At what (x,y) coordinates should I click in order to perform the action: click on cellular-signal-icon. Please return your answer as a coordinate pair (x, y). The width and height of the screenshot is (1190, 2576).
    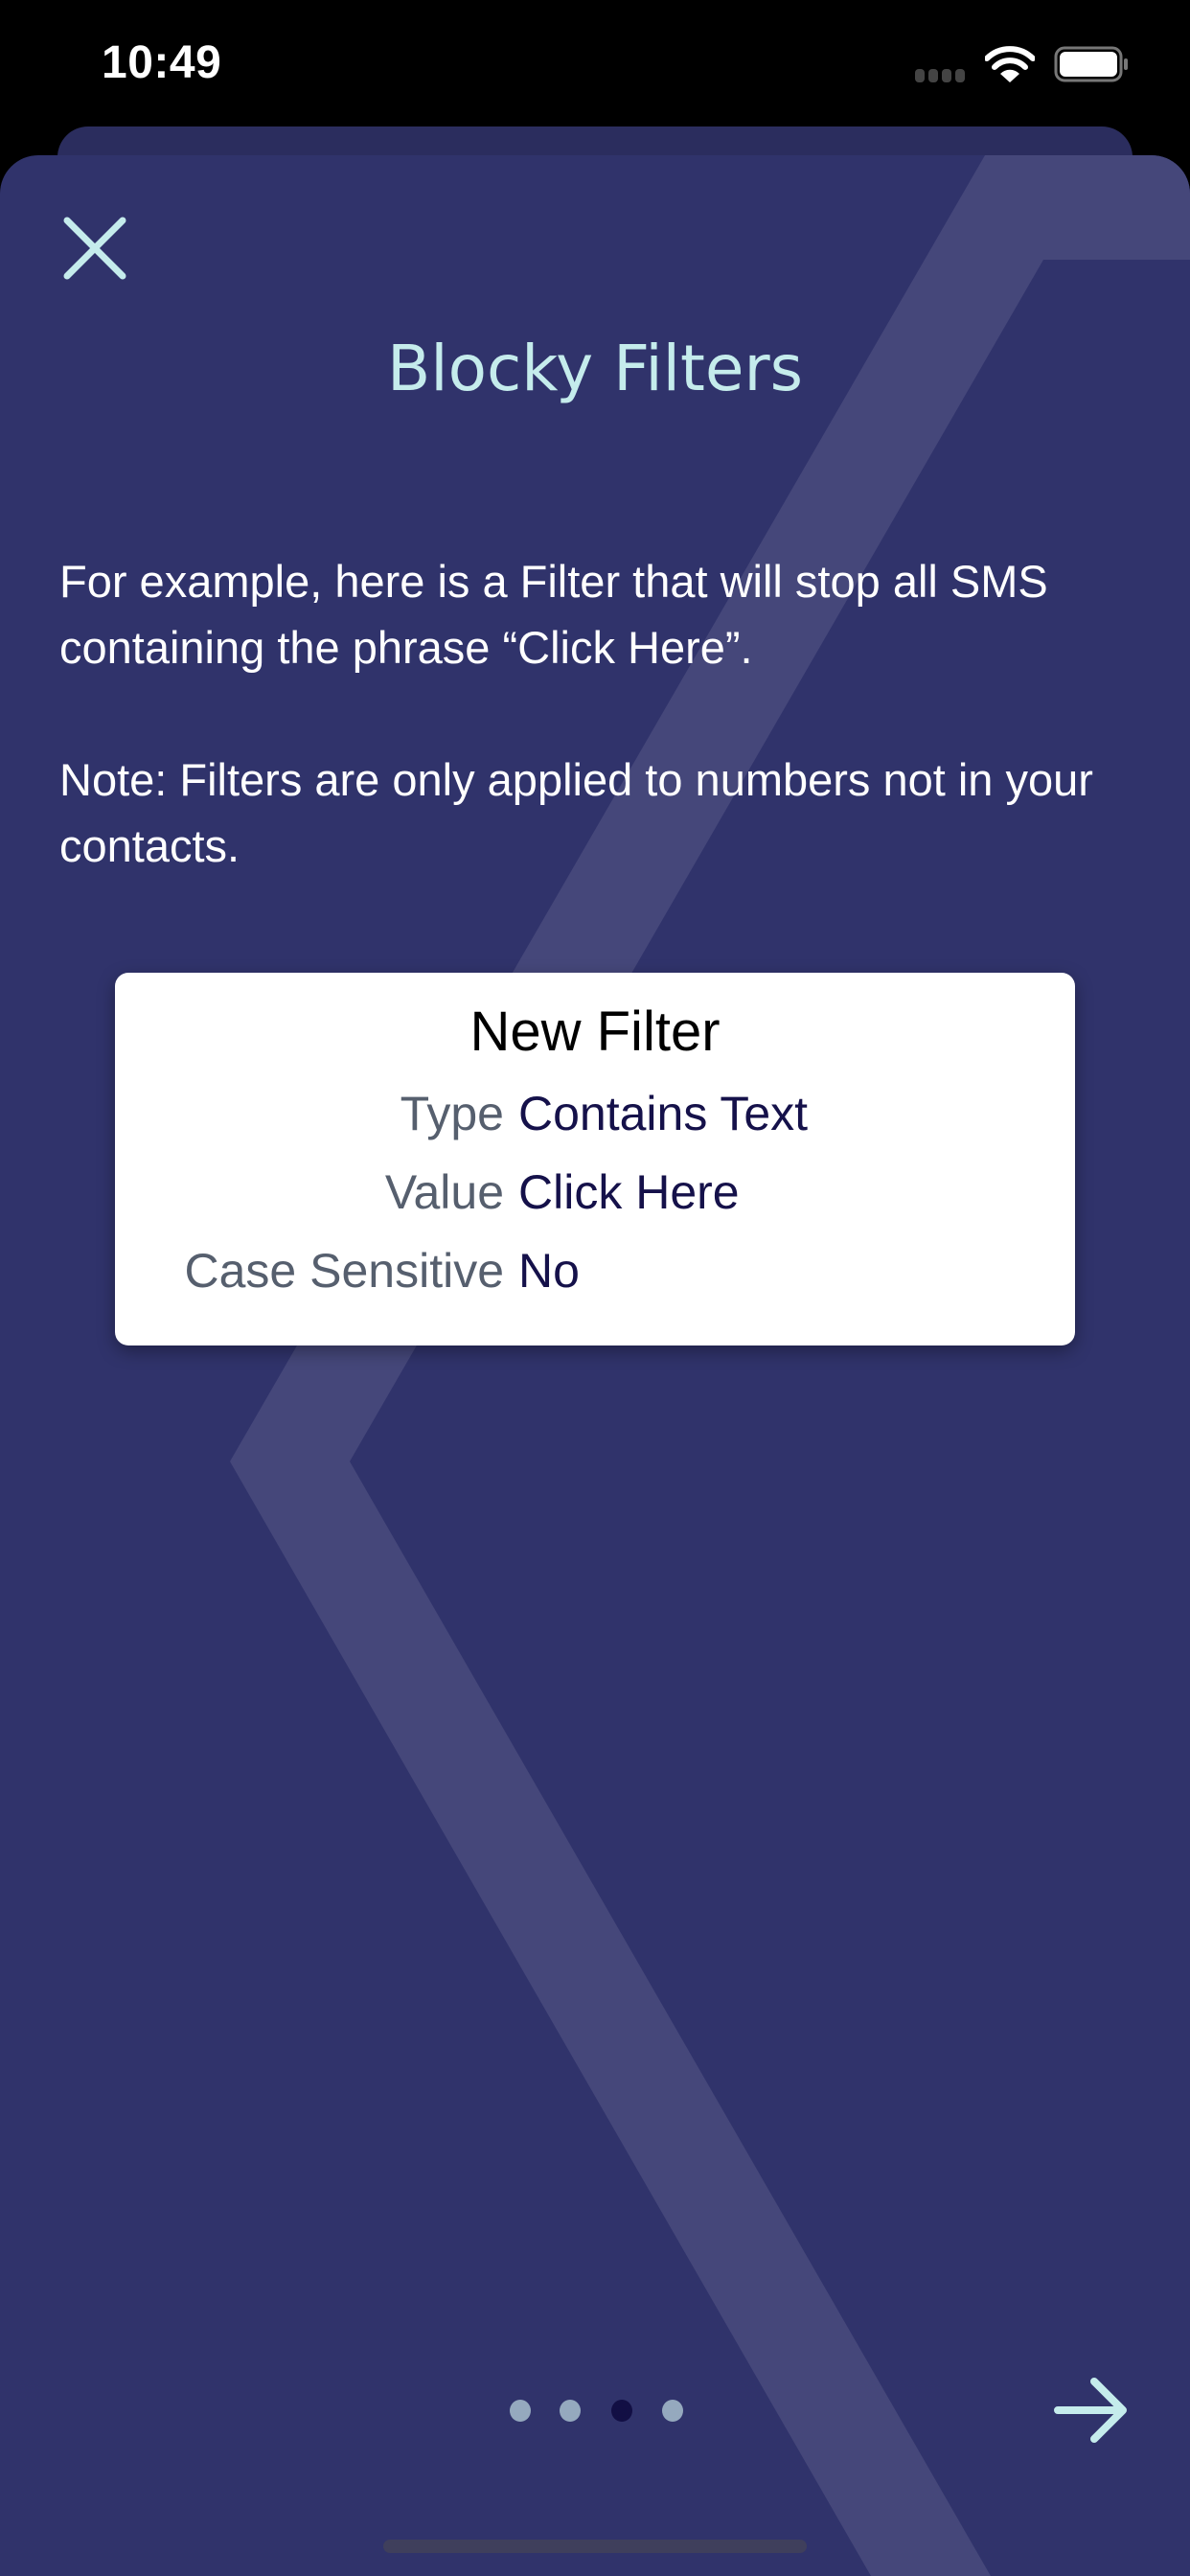
    Looking at the image, I should click on (940, 75).